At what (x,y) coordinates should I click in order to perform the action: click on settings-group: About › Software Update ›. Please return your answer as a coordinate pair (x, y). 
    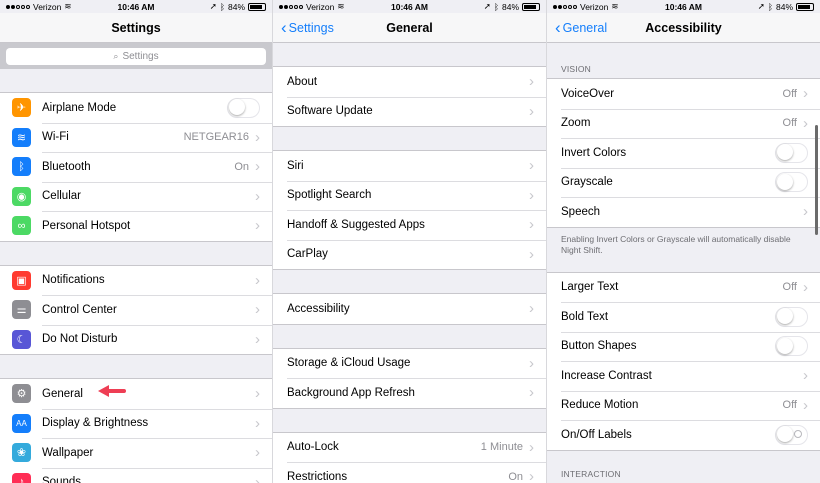
    Looking at the image, I should click on (409, 96).